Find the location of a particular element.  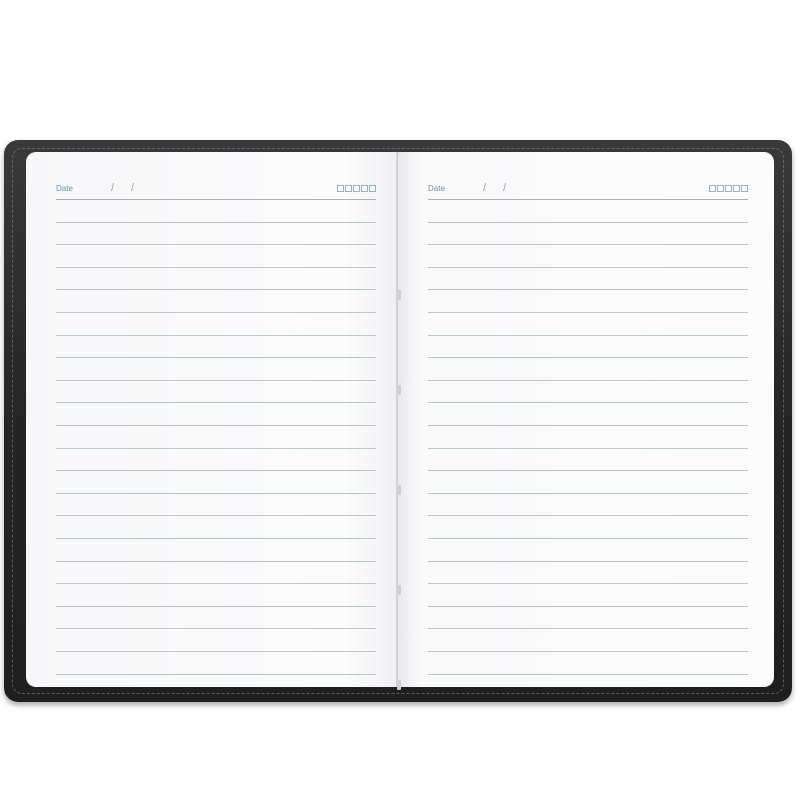

right-weekday-checkboxes is located at coordinates (728, 189).